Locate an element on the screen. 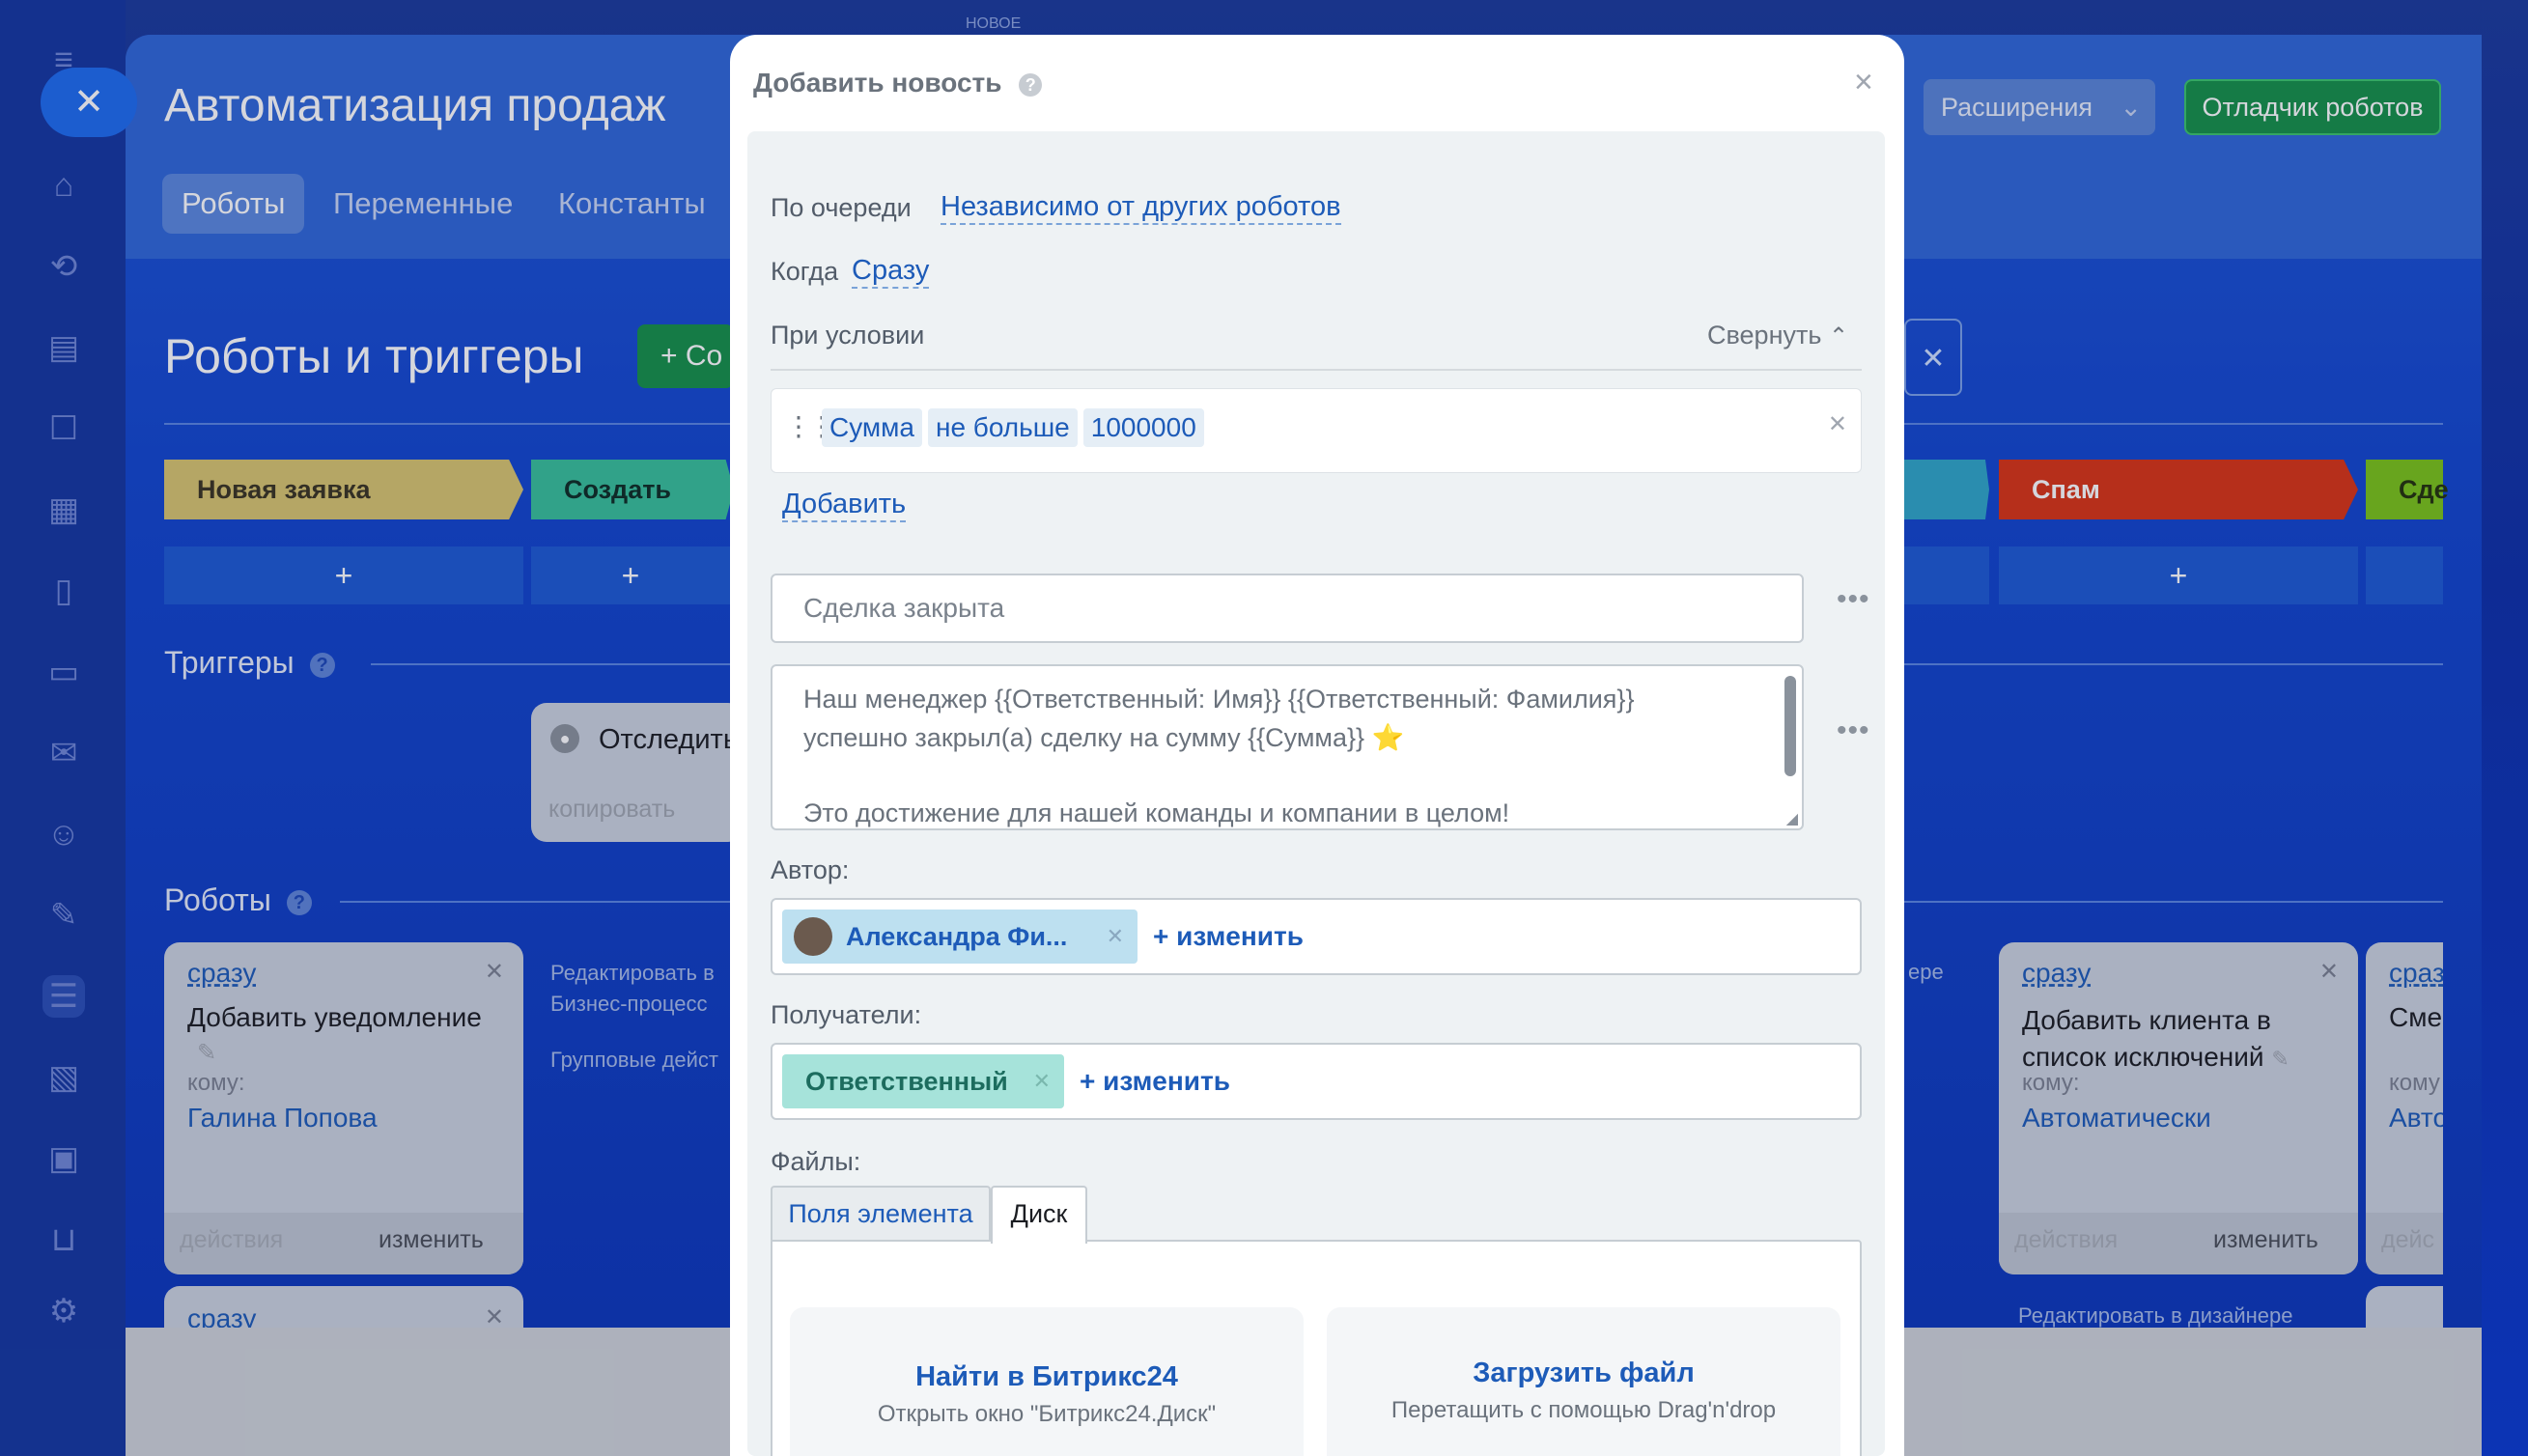 This screenshot has height=1456, width=2528. dialog-title: Добавить новость ? is located at coordinates (898, 83).